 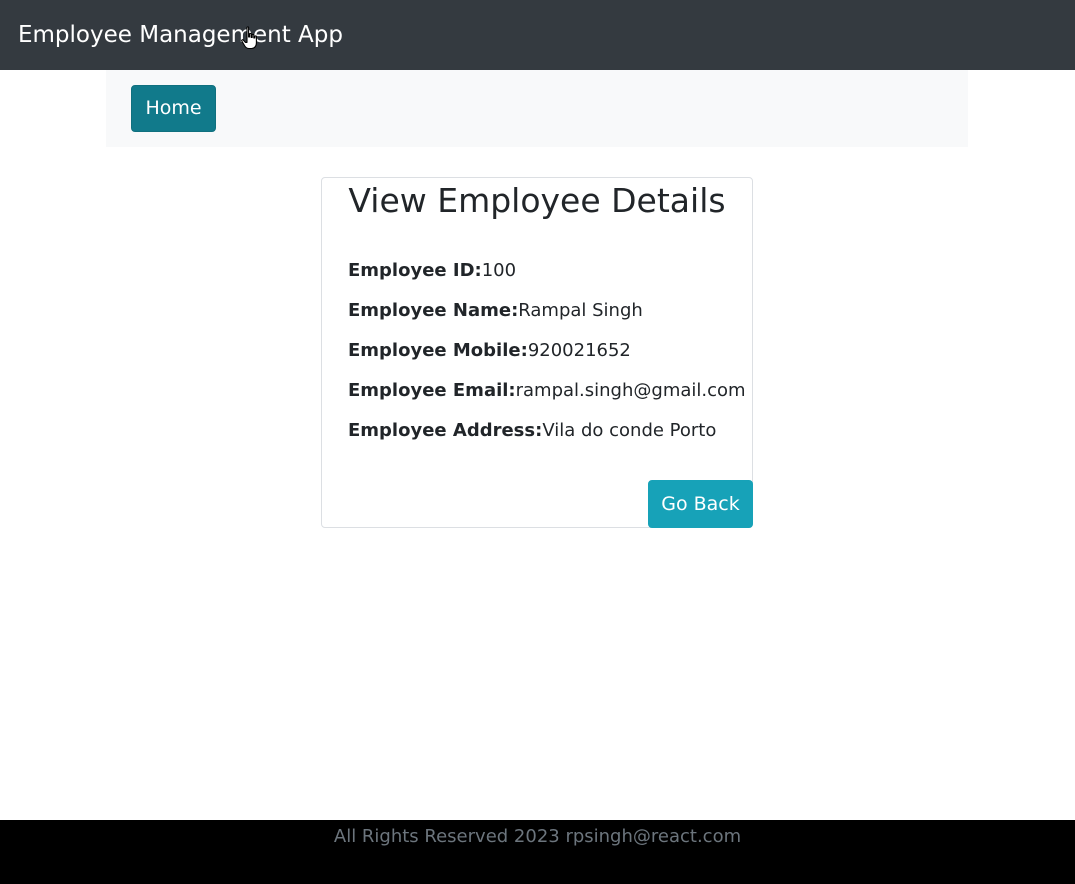 What do you see at coordinates (415, 270) in the screenshot?
I see `employee-id-label: Employee ID:` at bounding box center [415, 270].